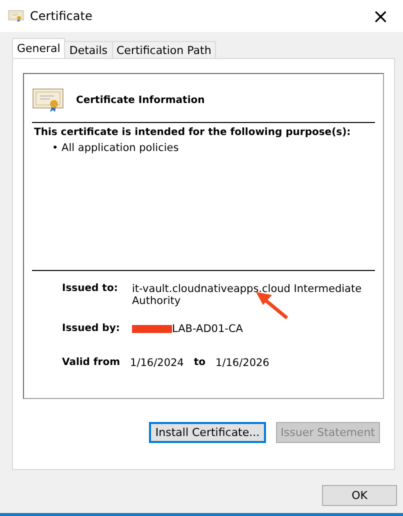 This screenshot has width=403, height=516. What do you see at coordinates (164, 49) in the screenshot?
I see `tab: Certification Path` at bounding box center [164, 49].